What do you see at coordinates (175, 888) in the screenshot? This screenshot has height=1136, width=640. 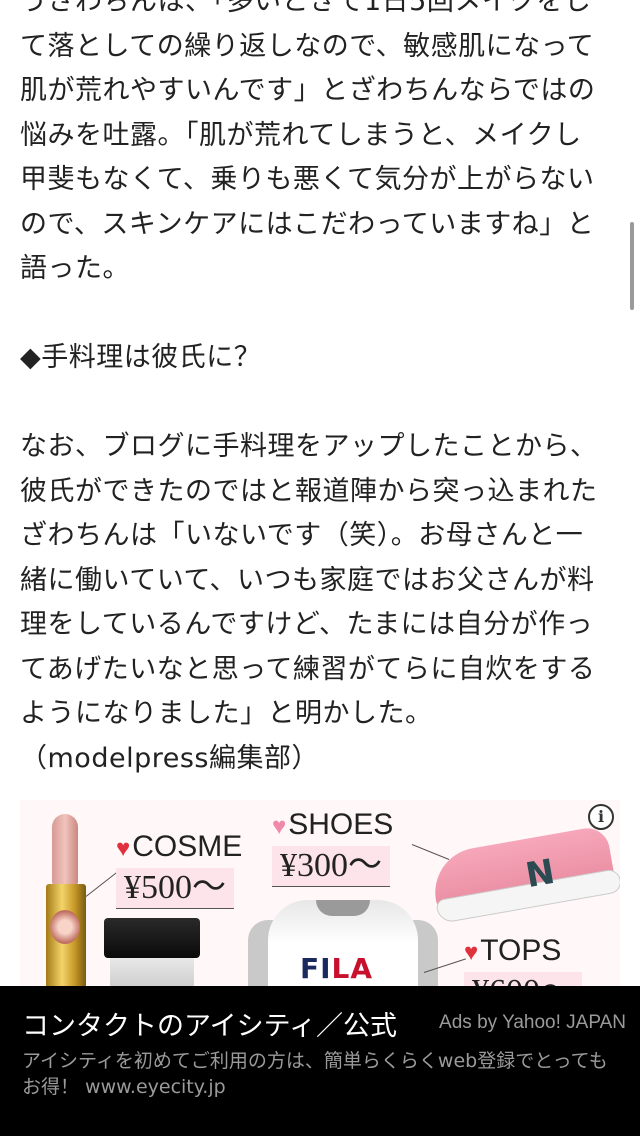 I see `cosme-price: ¥500～` at bounding box center [175, 888].